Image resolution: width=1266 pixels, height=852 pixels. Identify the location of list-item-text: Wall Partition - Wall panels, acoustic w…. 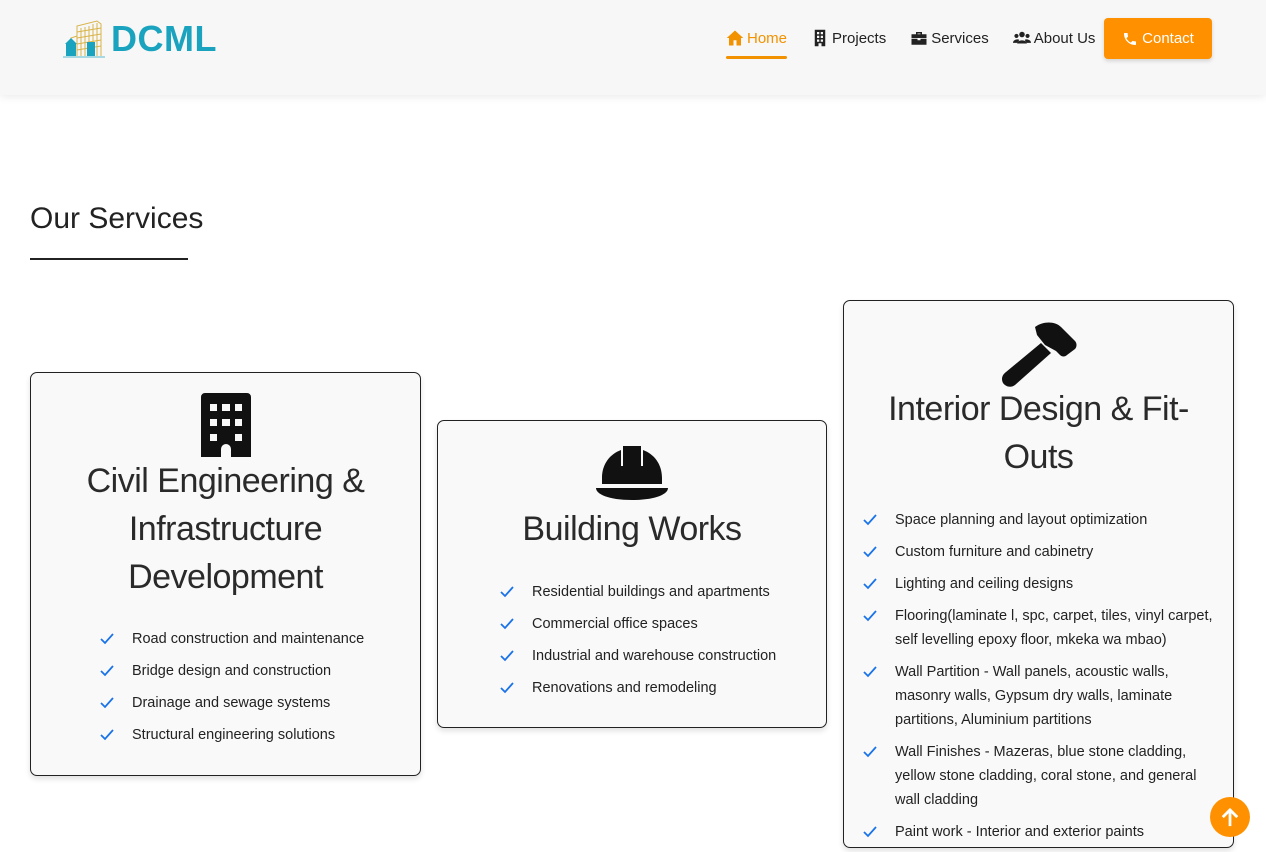
(1034, 696).